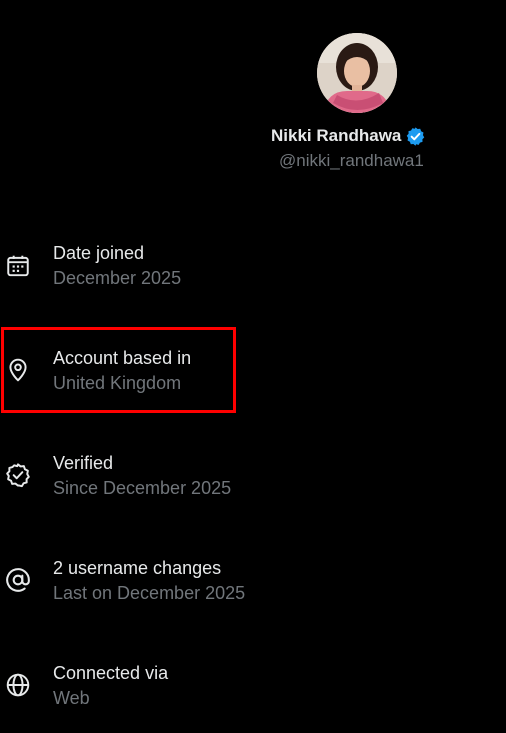 This screenshot has height=733, width=506. What do you see at coordinates (253, 383) in the screenshot?
I see `info-item-account-based-in: Account based in United Kingdom` at bounding box center [253, 383].